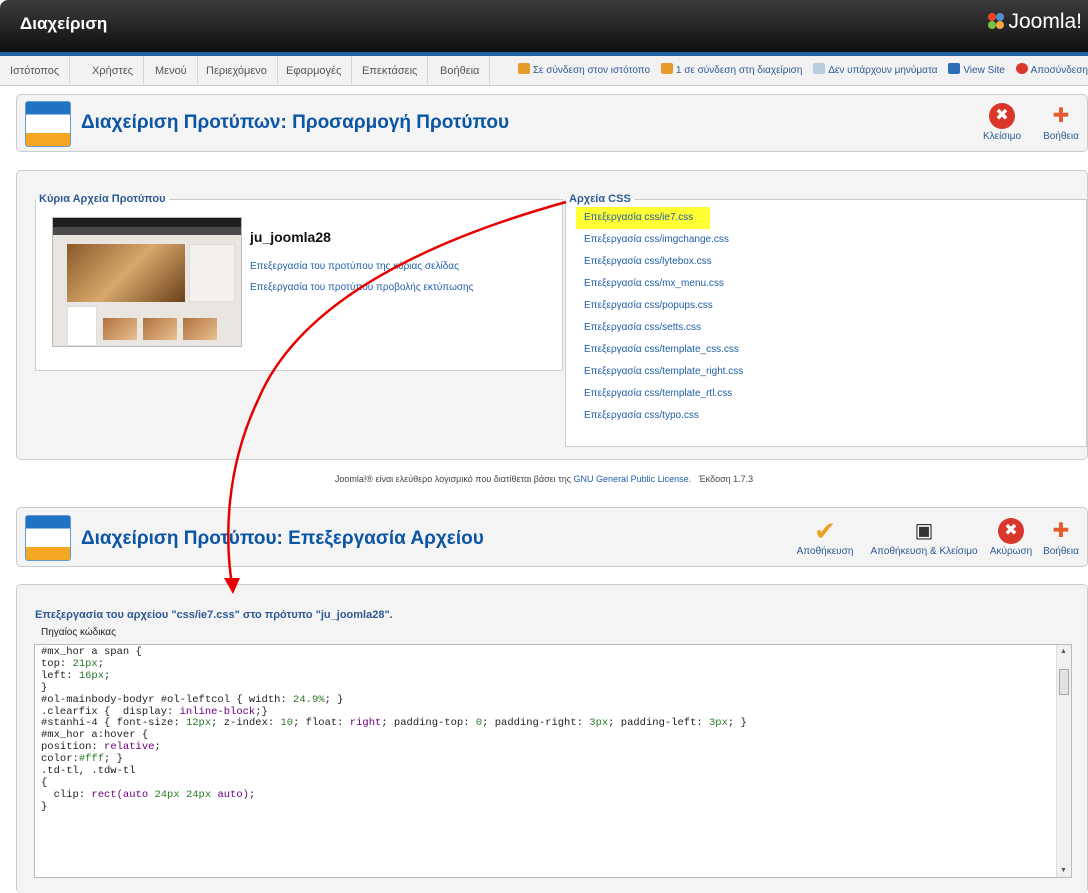  Describe the element at coordinates (1051, 69) in the screenshot. I see `logout-link: Αποσύνδεση` at that location.